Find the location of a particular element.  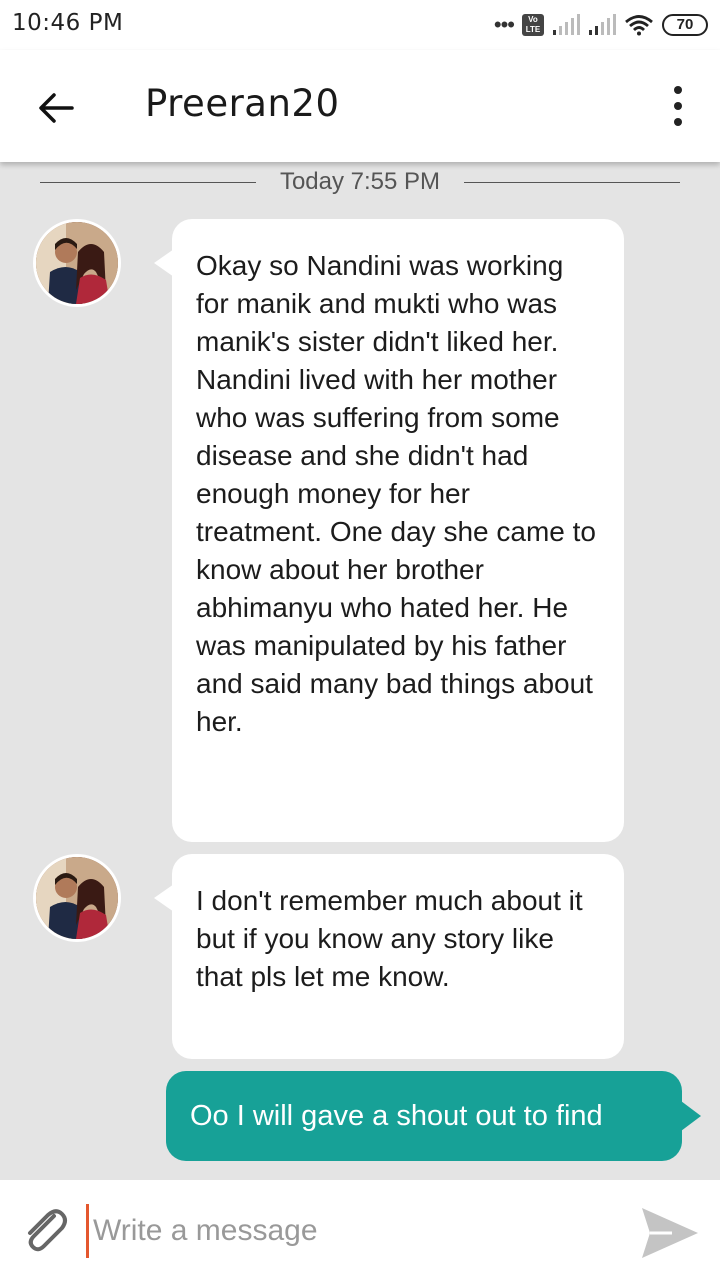

wifi-icon is located at coordinates (639, 25).